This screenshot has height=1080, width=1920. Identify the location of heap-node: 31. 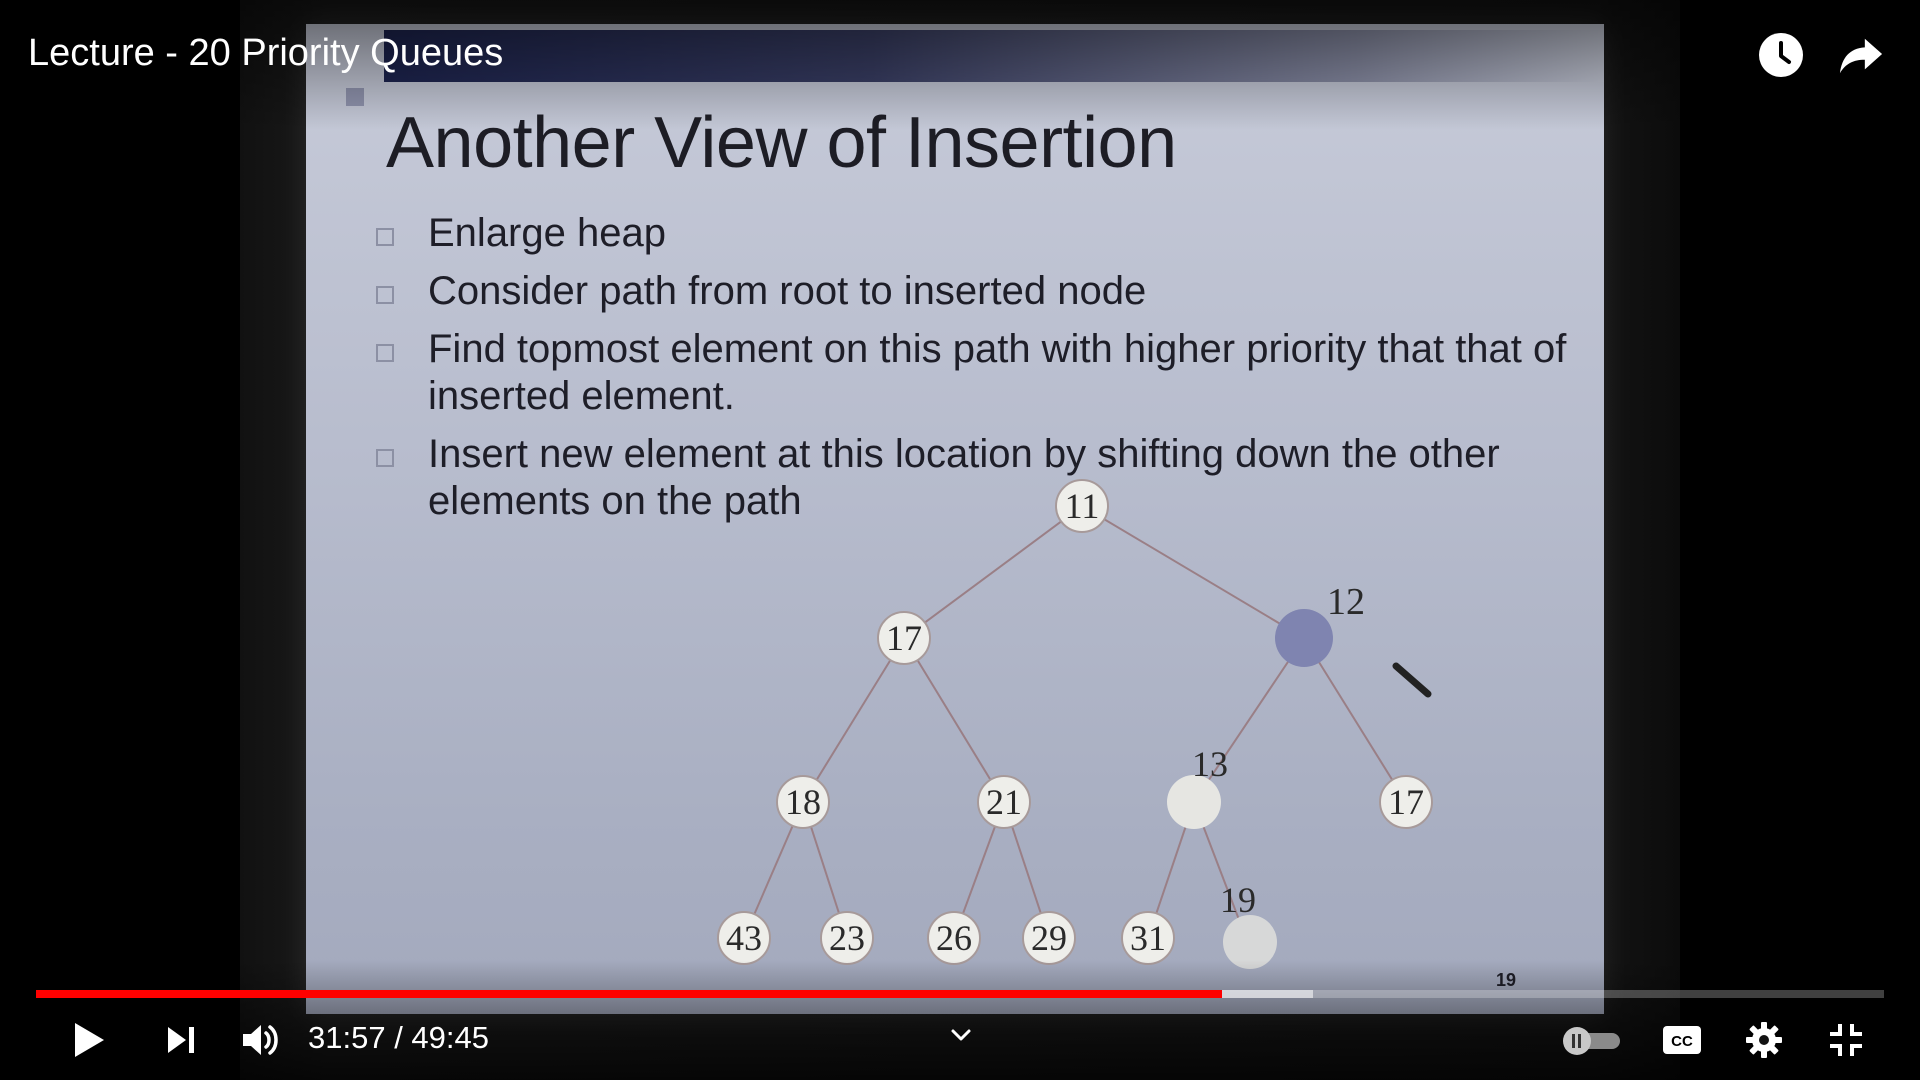
(1148, 938).